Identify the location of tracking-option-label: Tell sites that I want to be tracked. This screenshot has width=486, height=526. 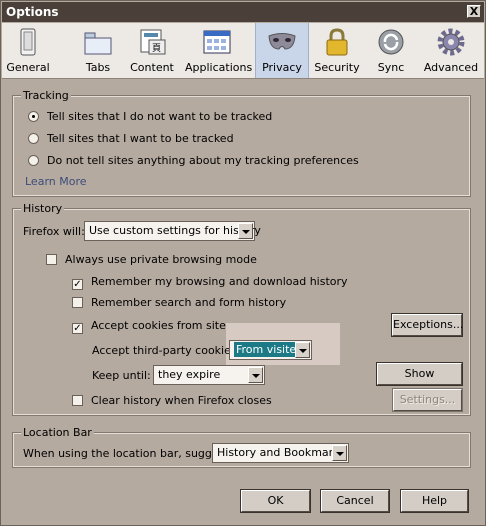
(140, 138).